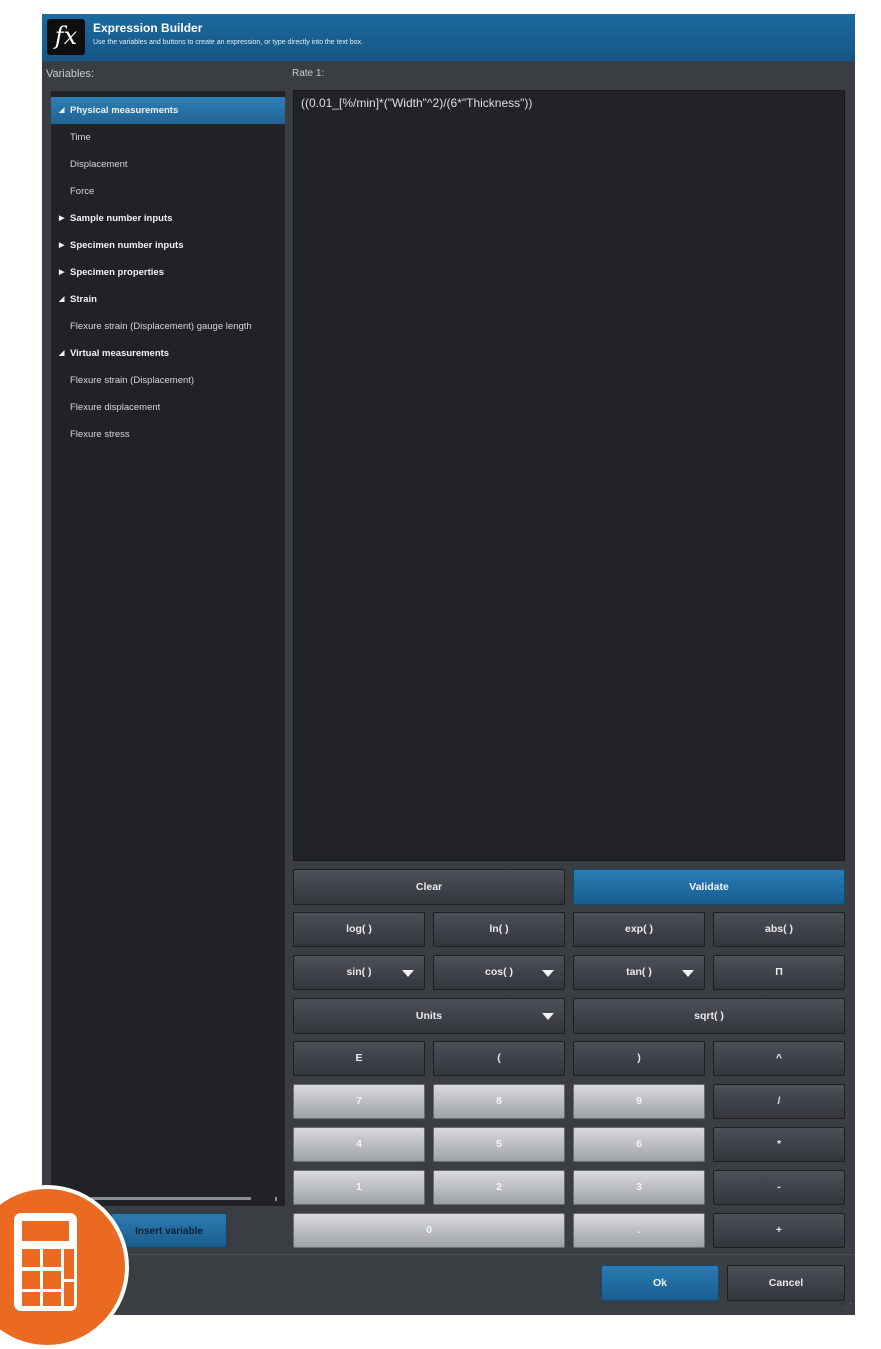 The image size is (881, 1349). Describe the element at coordinates (779, 972) in the screenshot. I see `pi-button: Π` at that location.